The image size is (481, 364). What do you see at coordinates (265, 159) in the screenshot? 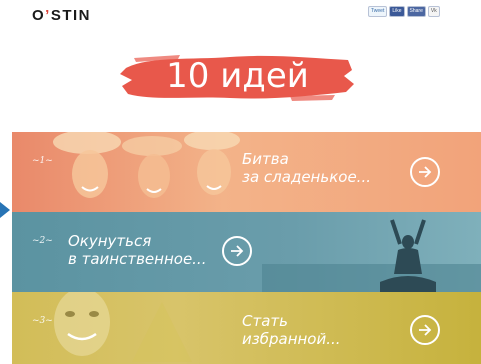
I see `idea-title-line1: Битва` at bounding box center [265, 159].